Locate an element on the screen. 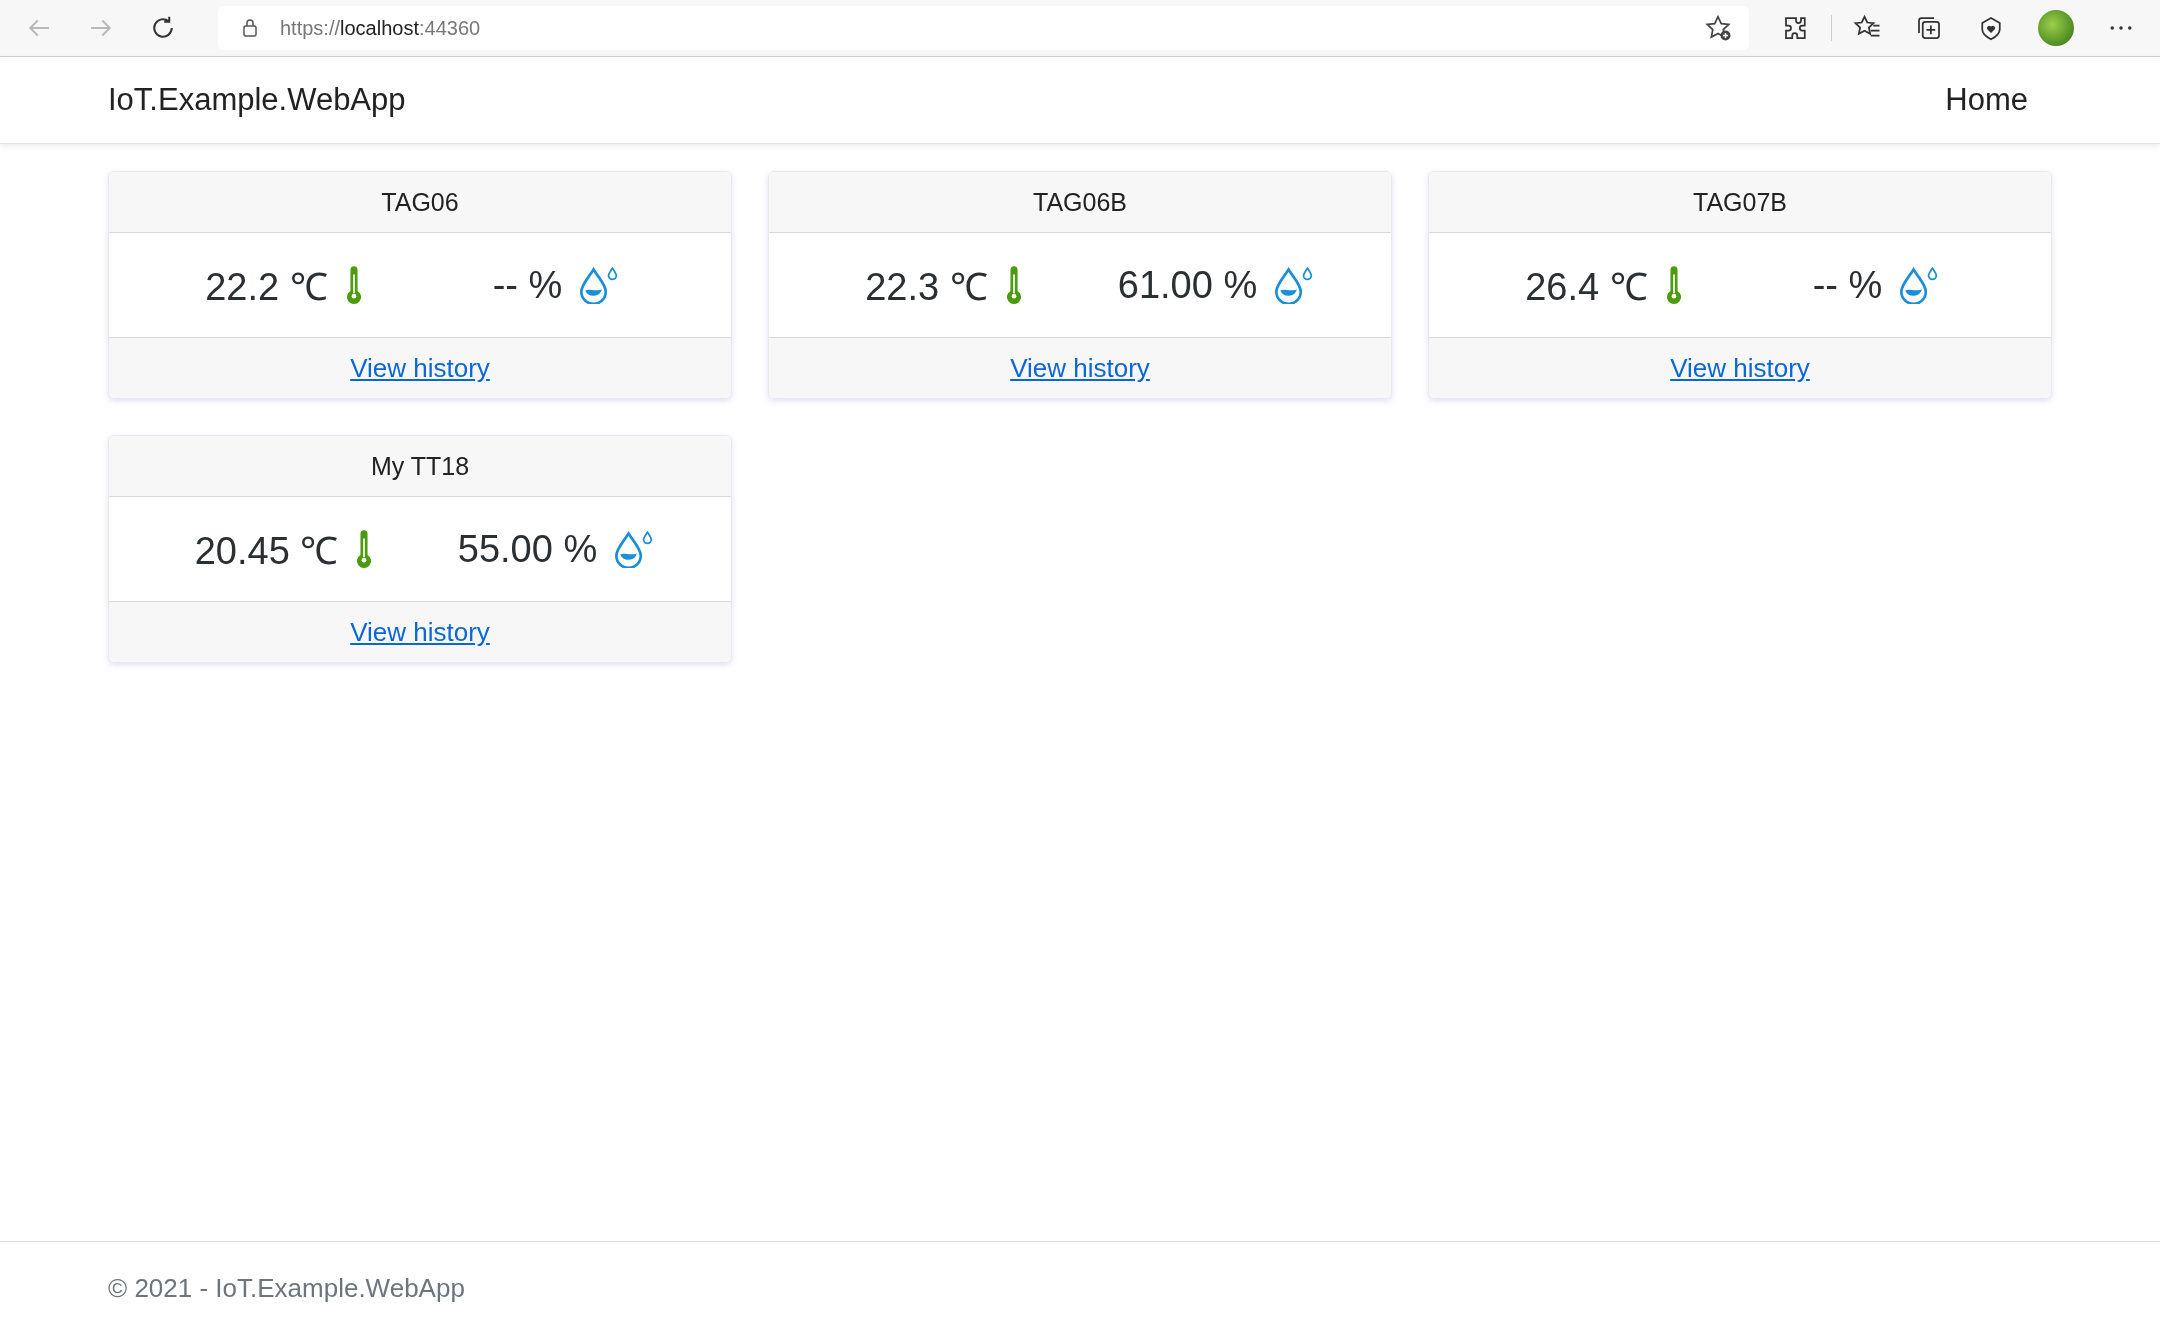 The width and height of the screenshot is (2160, 1334). temperature-value: 20.45 ℃ is located at coordinates (266, 551).